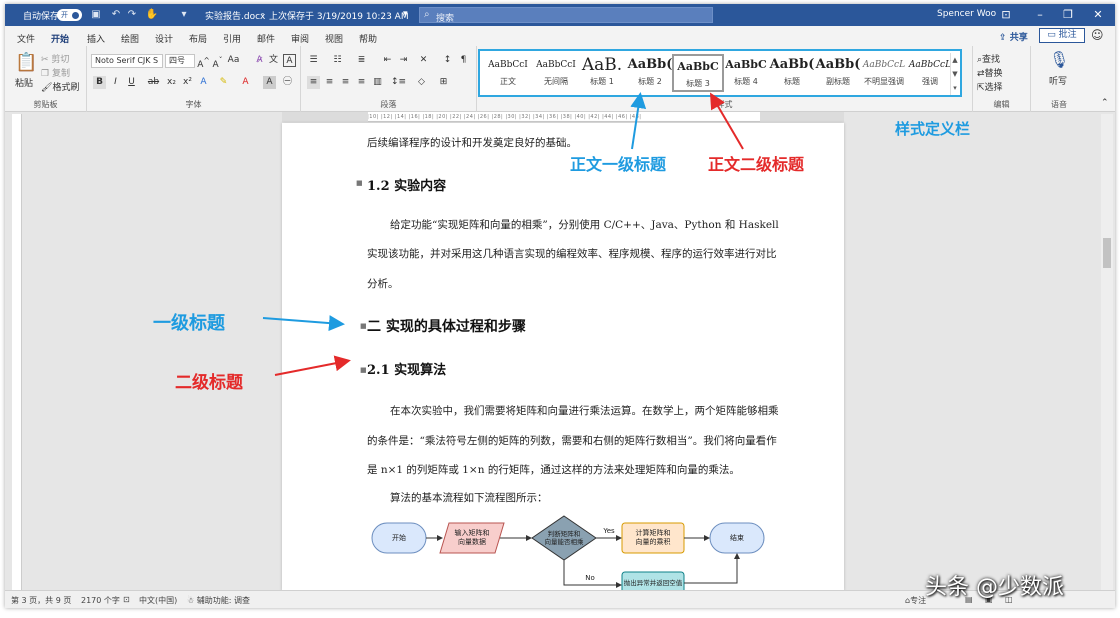 The image size is (1120, 618). Describe the element at coordinates (421, 82) in the screenshot. I see `shading-icon: ◇` at that location.